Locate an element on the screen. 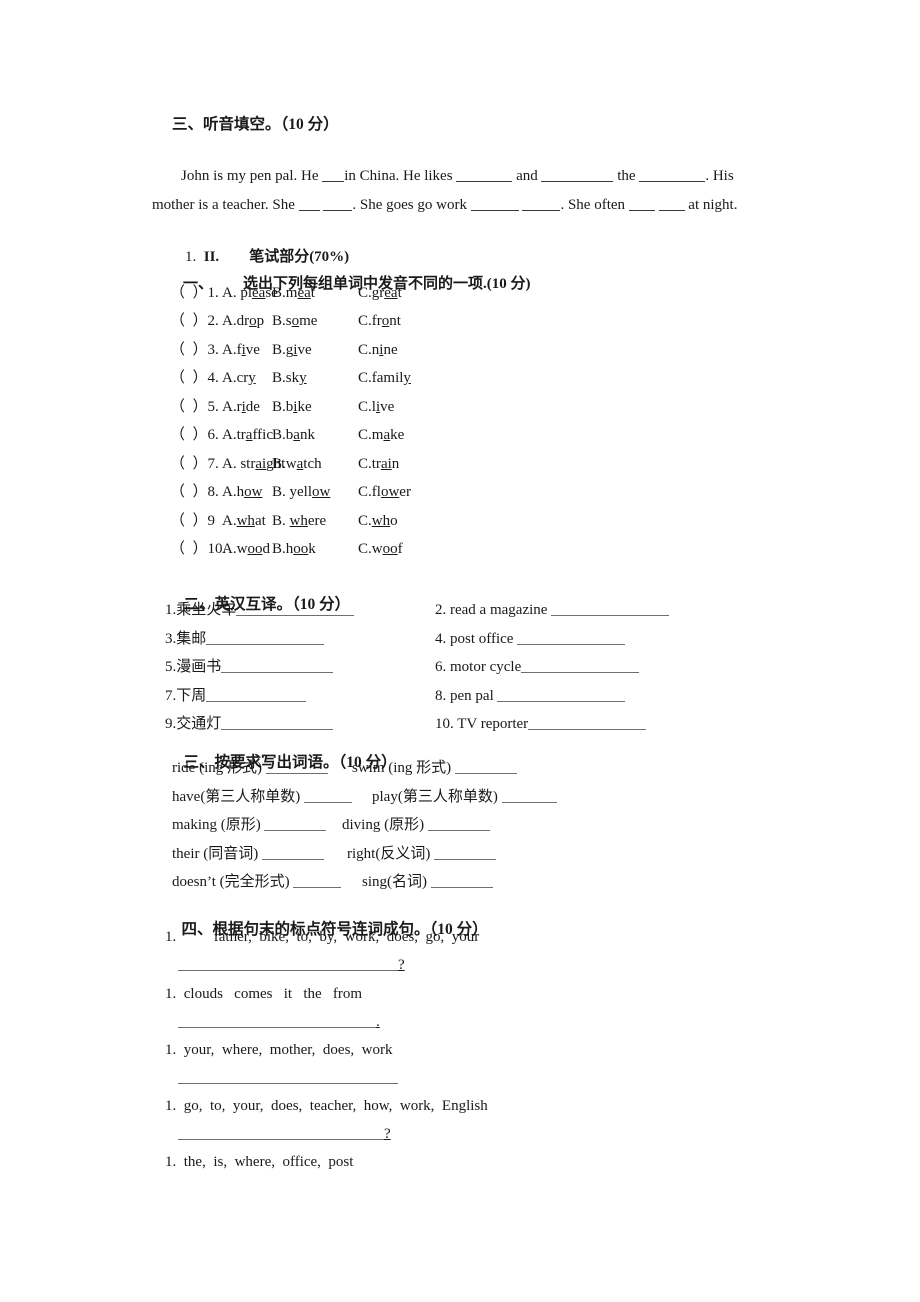 The height and width of the screenshot is (1302, 920). pronunciation-option: B. where is located at coordinates (299, 521).